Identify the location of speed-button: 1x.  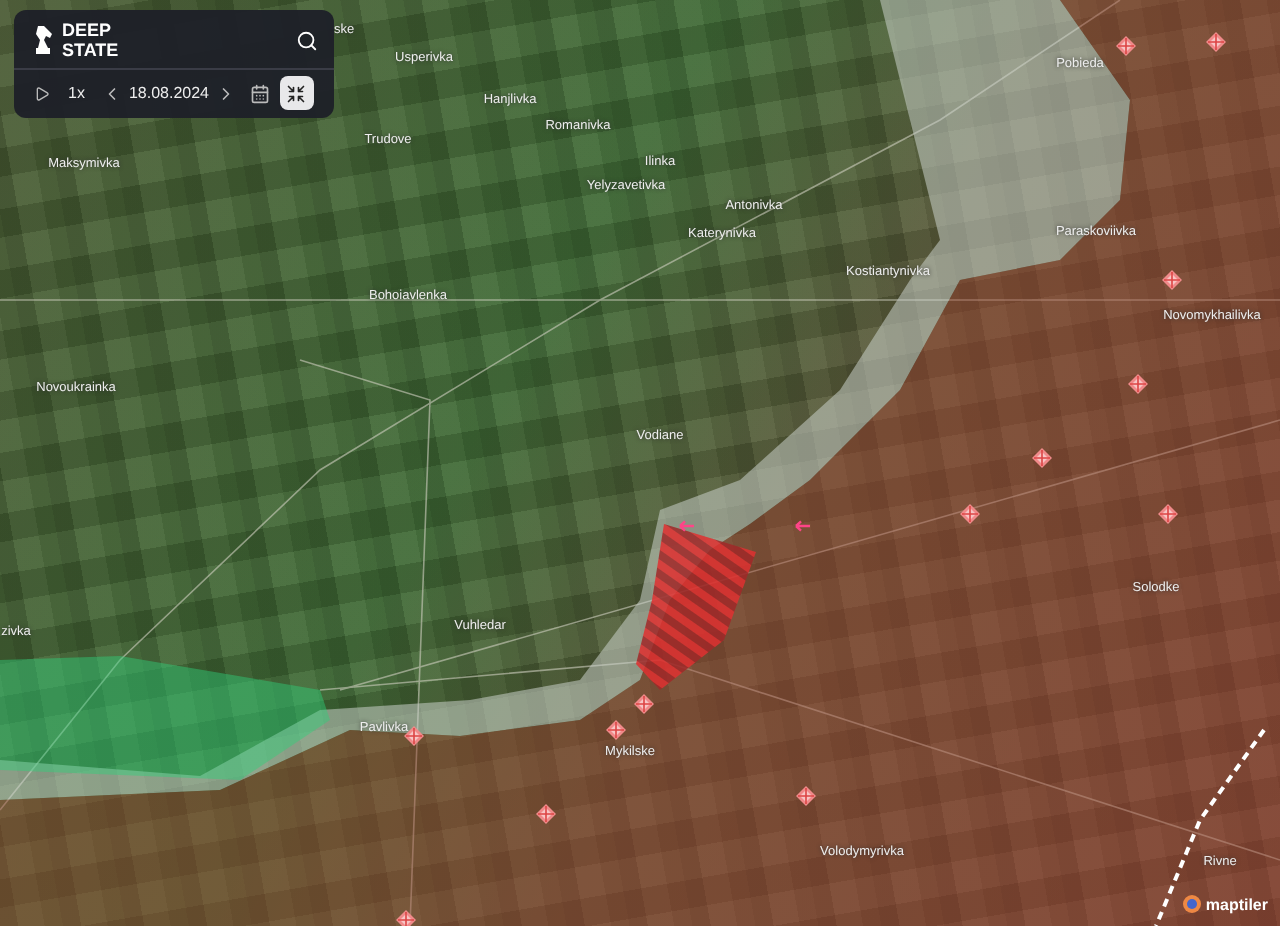
(76, 93).